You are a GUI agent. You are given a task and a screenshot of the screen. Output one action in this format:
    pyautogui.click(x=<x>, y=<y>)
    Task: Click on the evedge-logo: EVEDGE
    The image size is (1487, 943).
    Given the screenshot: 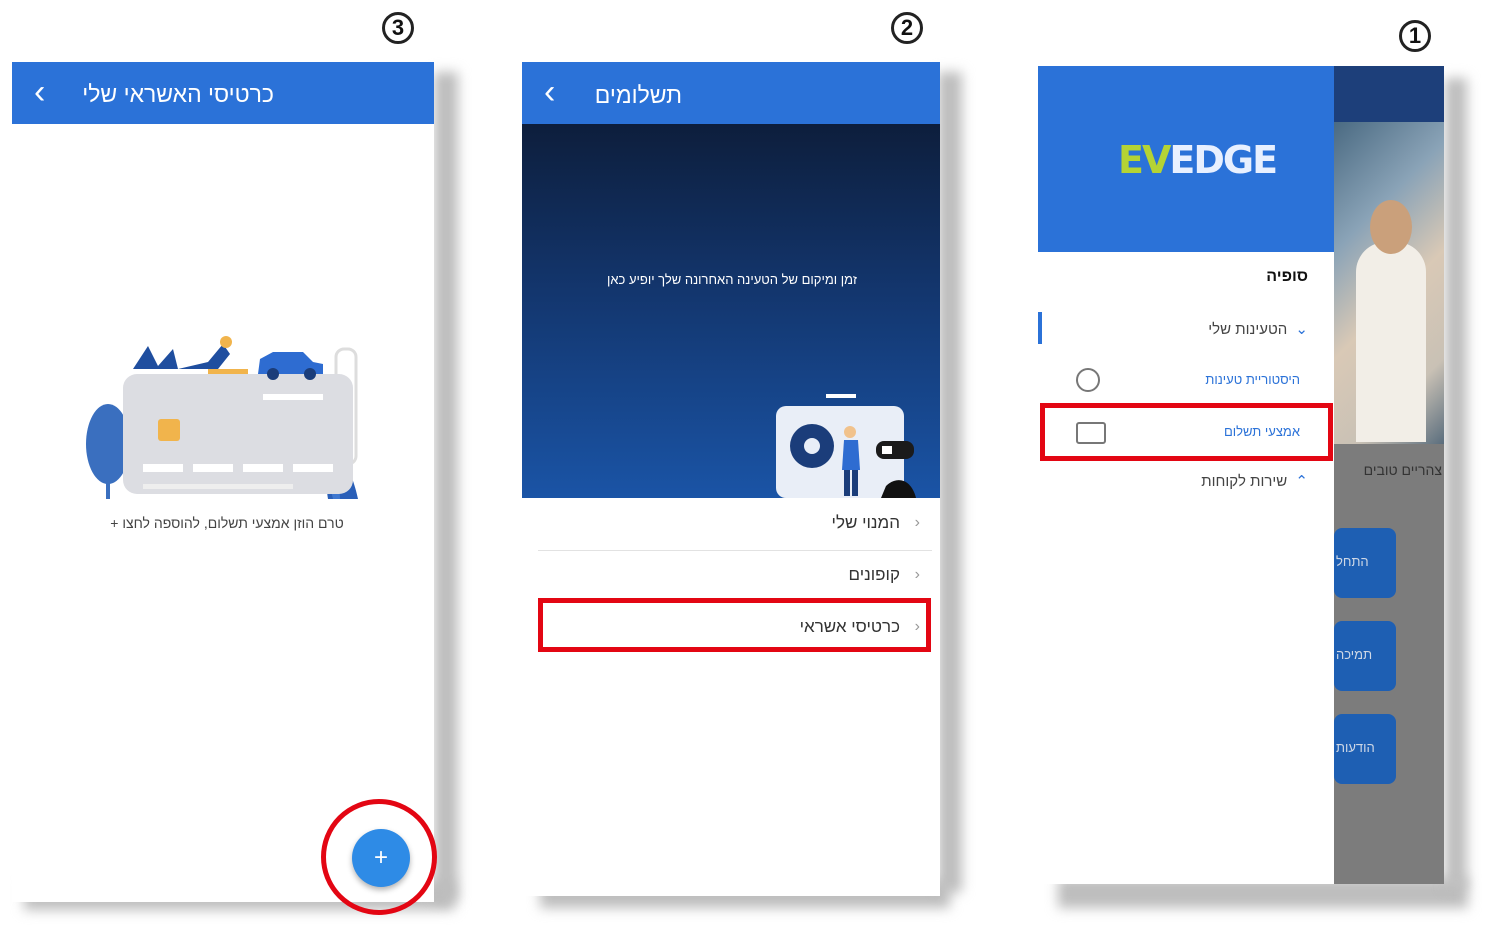 What is the action you would take?
    pyautogui.click(x=1198, y=160)
    